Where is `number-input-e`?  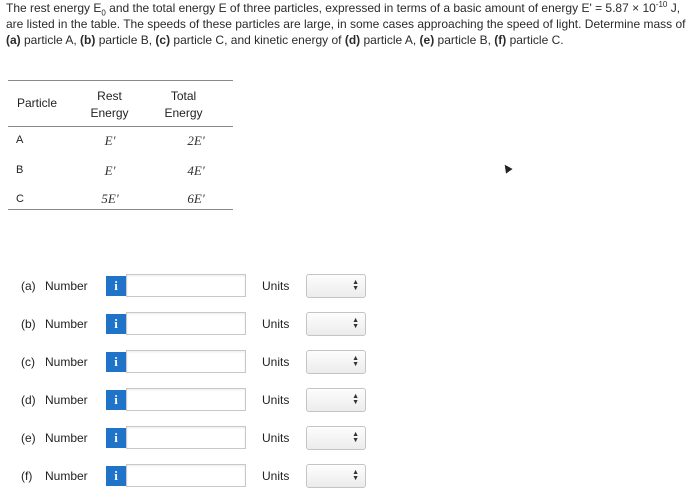 number-input-e is located at coordinates (186, 437).